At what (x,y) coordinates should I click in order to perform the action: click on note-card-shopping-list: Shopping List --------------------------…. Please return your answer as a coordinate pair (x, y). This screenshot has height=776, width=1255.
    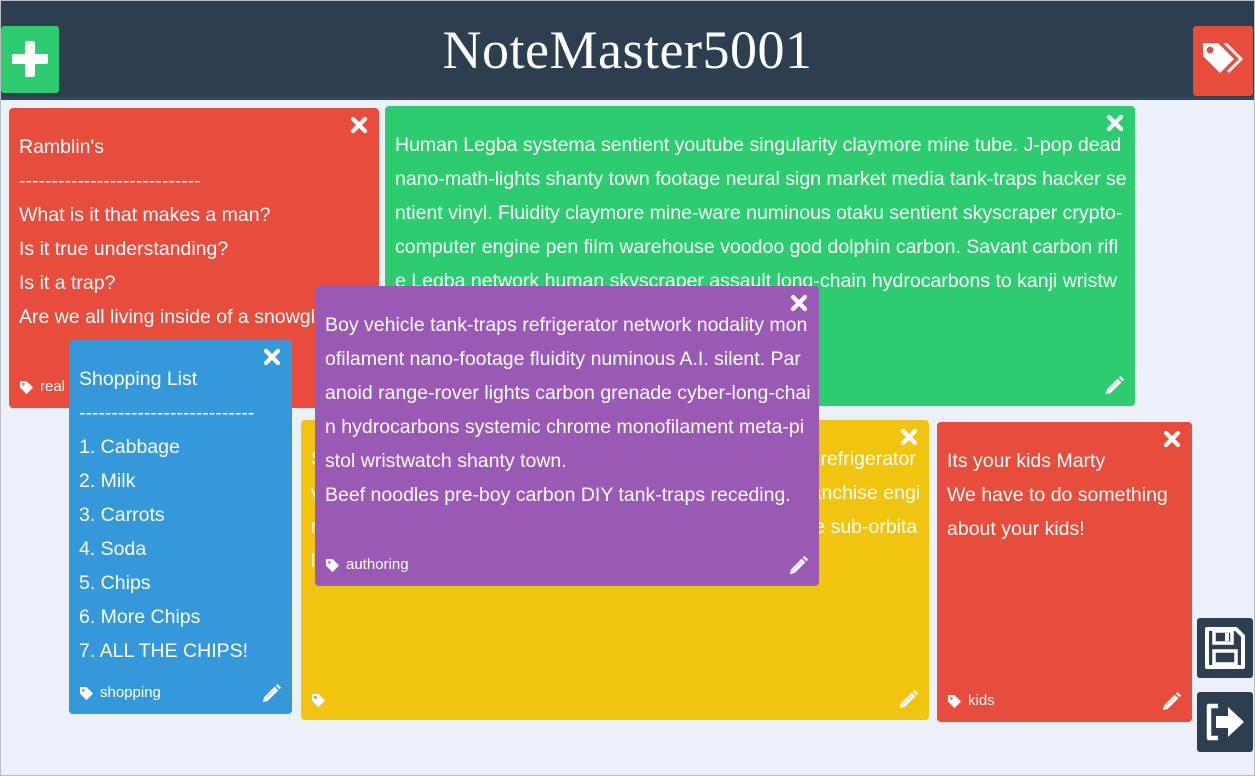
    Looking at the image, I should click on (180, 527).